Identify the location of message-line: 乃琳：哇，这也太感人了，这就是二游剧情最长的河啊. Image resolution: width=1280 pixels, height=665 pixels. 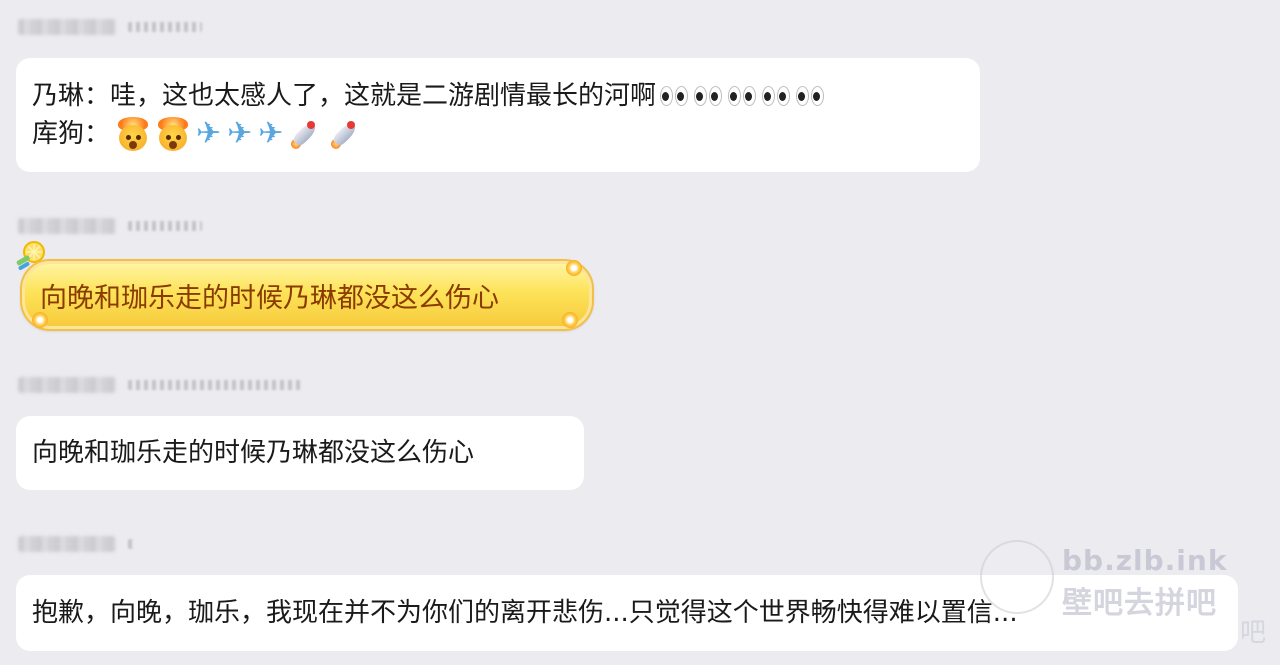
(498, 96).